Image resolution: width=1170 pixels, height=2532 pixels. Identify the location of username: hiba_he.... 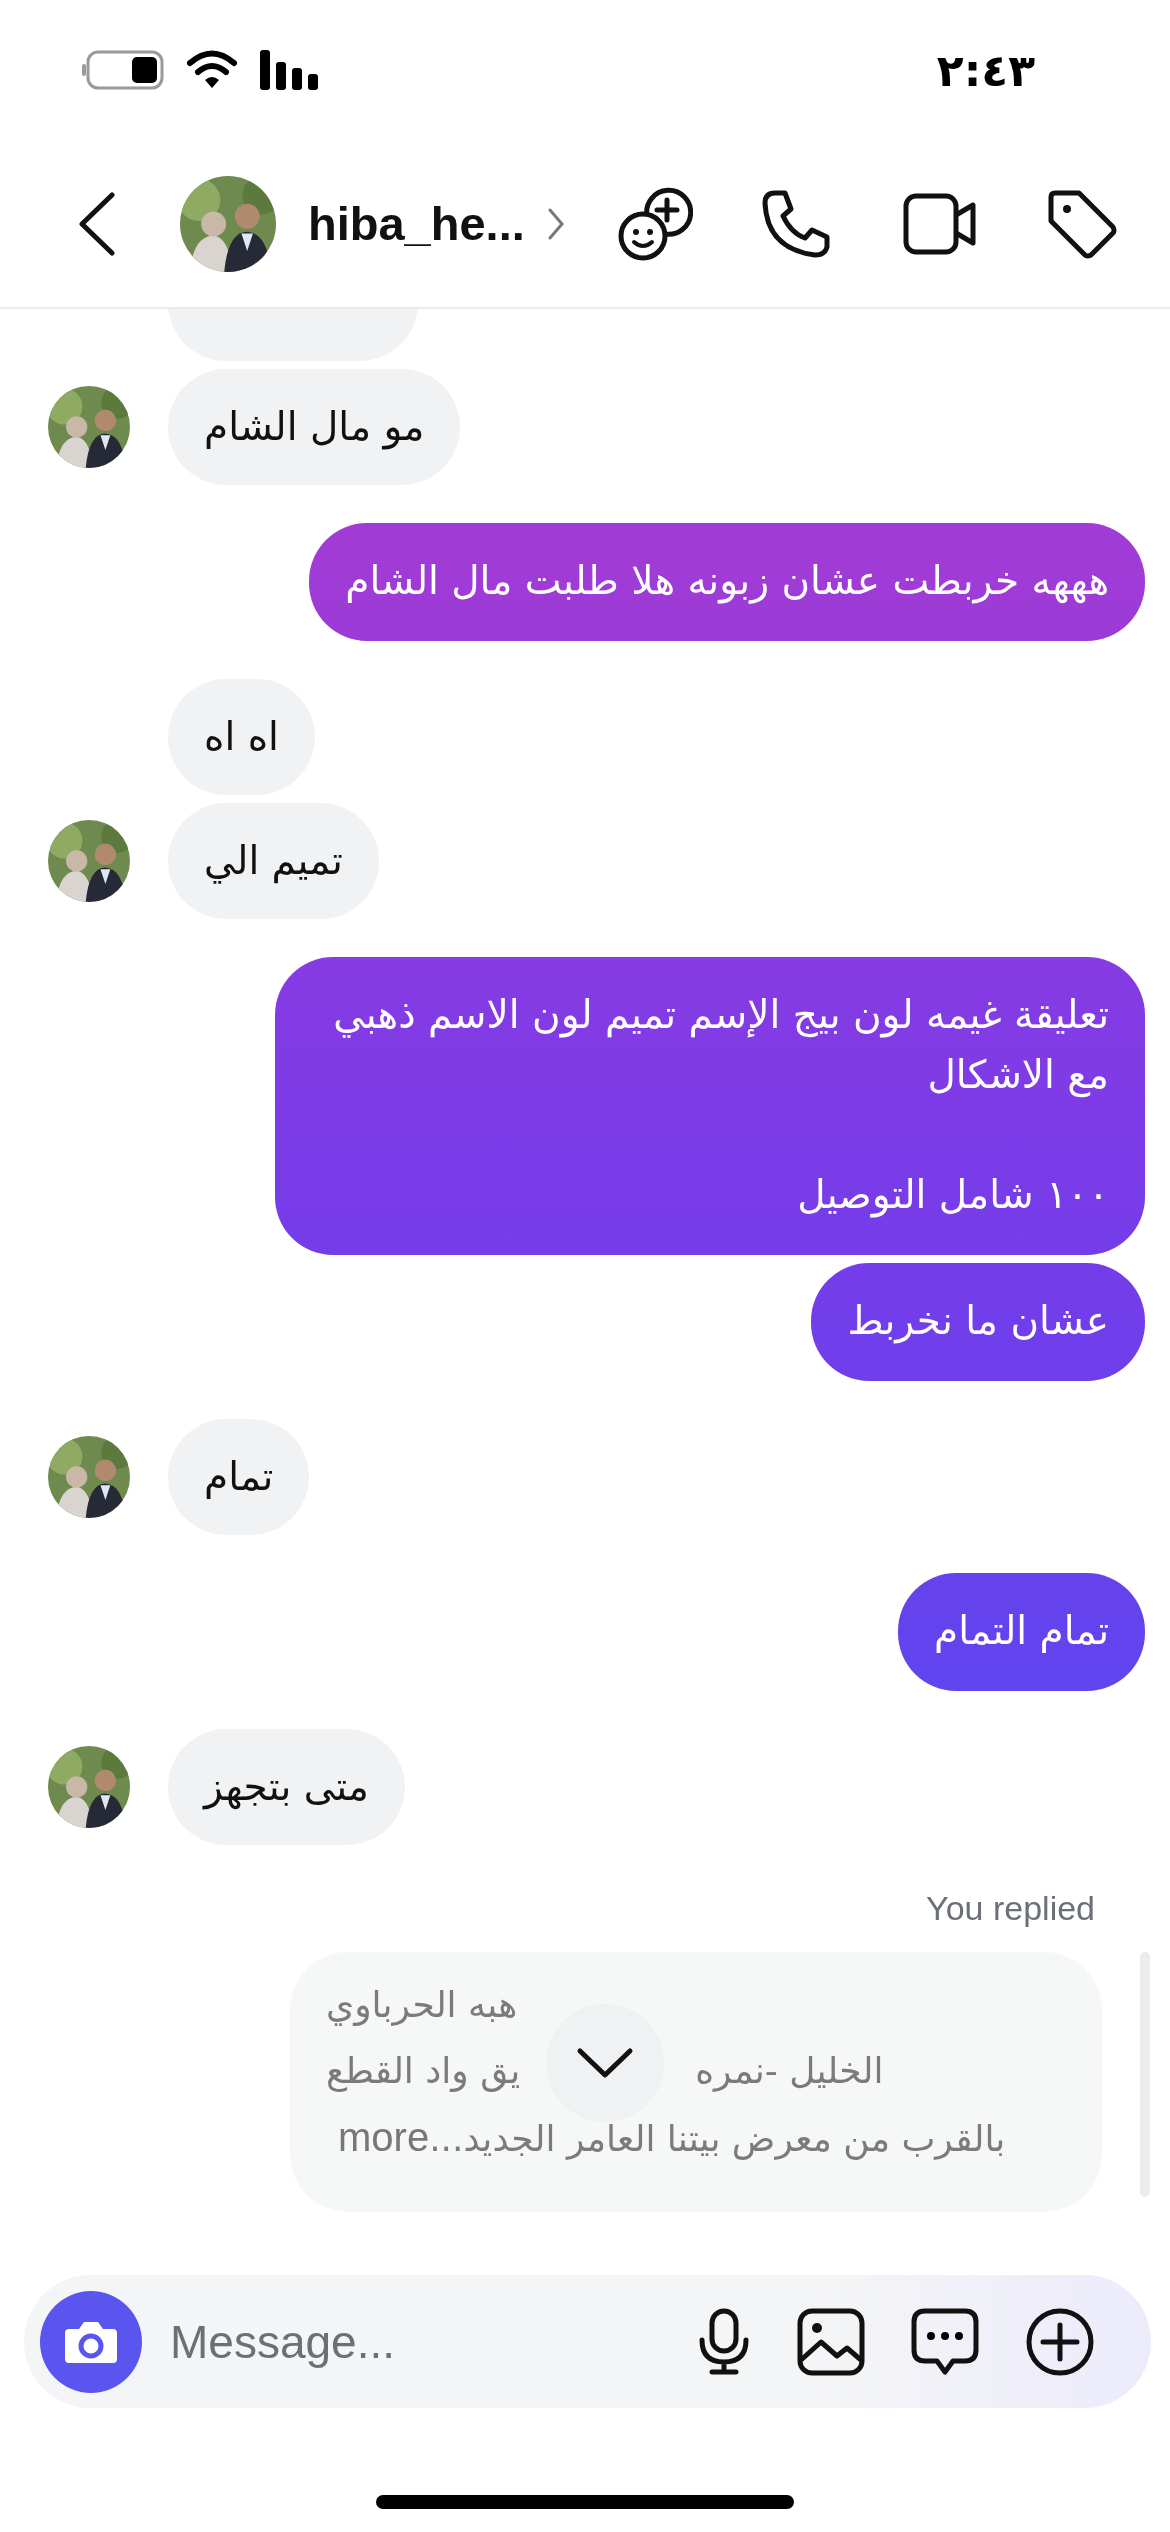
(416, 223).